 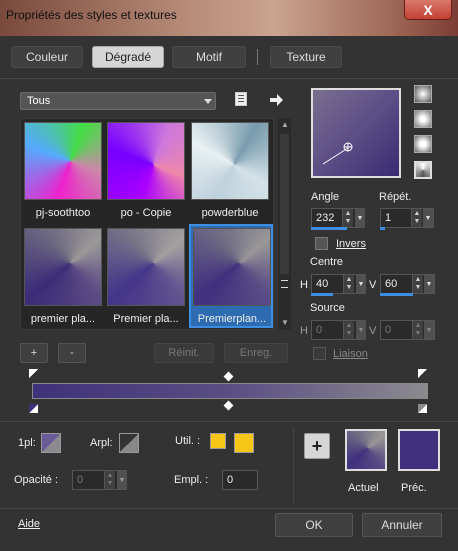 What do you see at coordinates (366, 450) in the screenshot?
I see `current-preview` at bounding box center [366, 450].